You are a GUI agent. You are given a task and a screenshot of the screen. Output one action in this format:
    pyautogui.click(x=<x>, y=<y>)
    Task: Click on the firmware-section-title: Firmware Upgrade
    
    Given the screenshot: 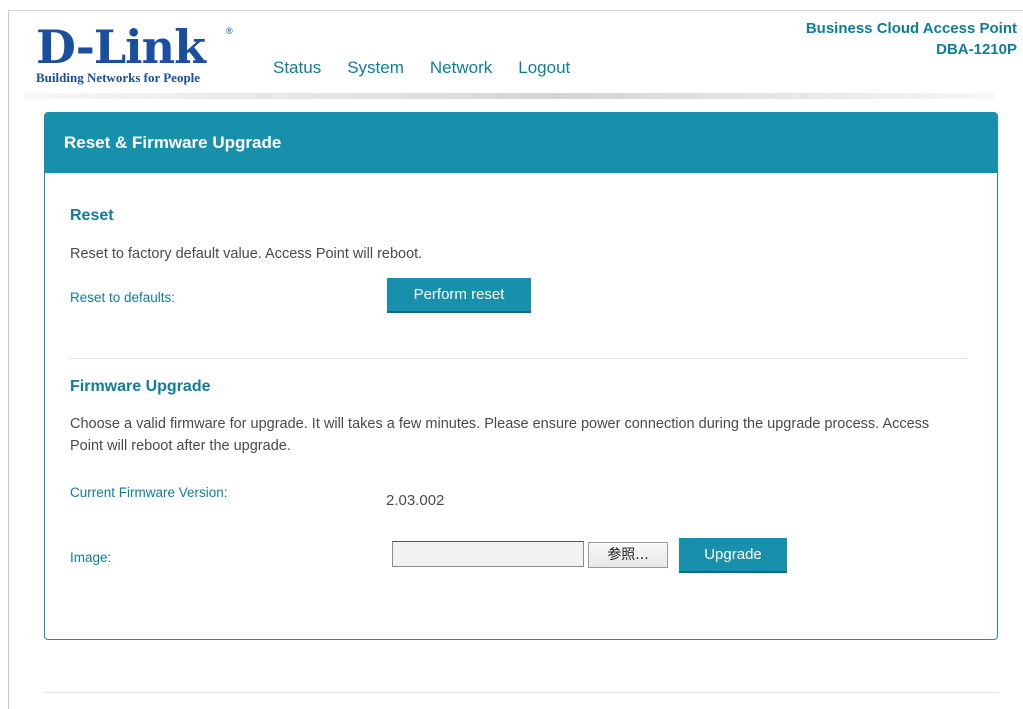 What is the action you would take?
    pyautogui.click(x=140, y=386)
    